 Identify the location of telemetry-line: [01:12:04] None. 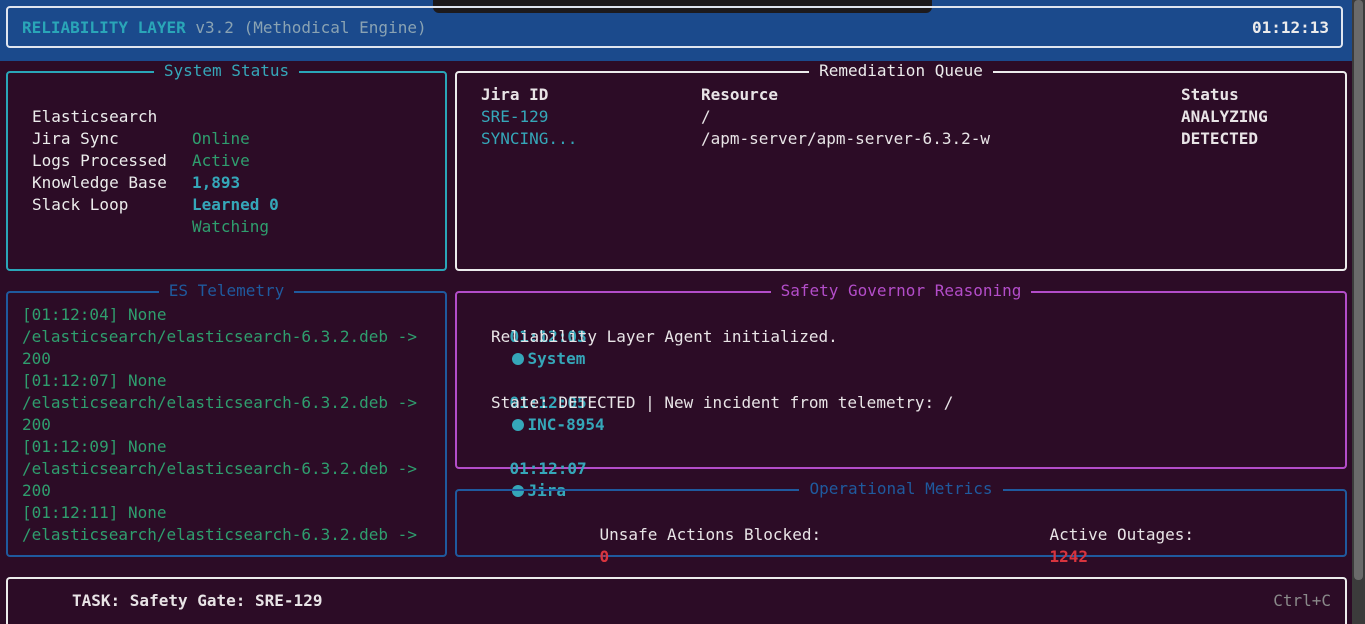
(94, 314).